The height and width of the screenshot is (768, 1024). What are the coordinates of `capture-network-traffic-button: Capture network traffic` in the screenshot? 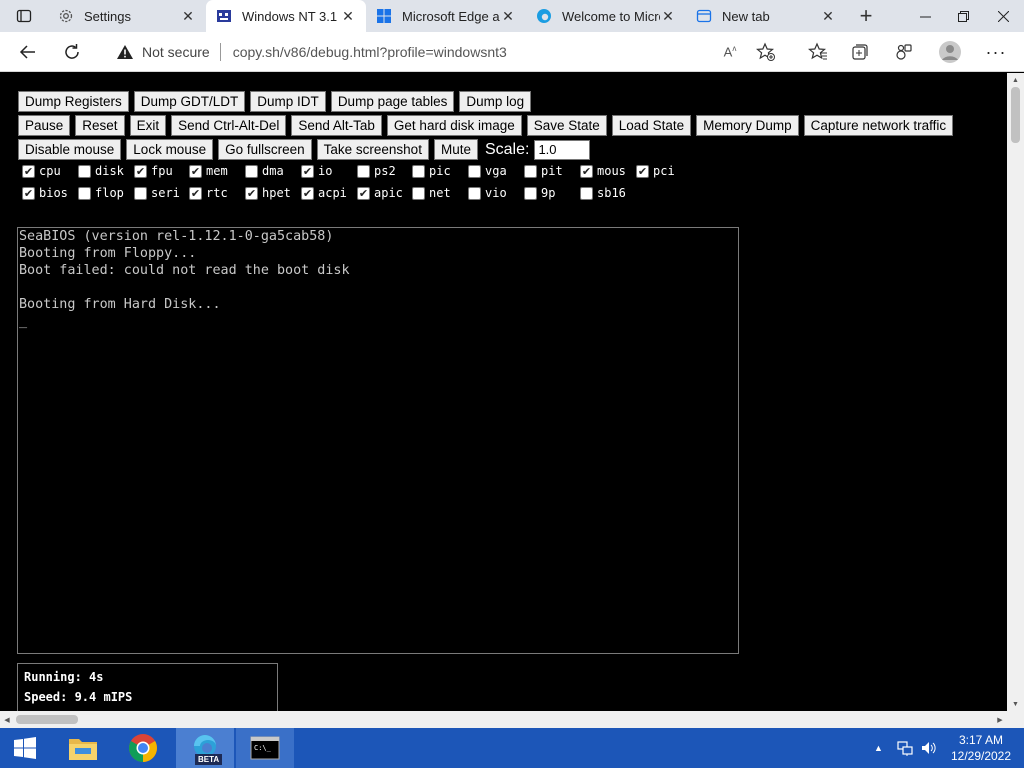 It's located at (878, 125).